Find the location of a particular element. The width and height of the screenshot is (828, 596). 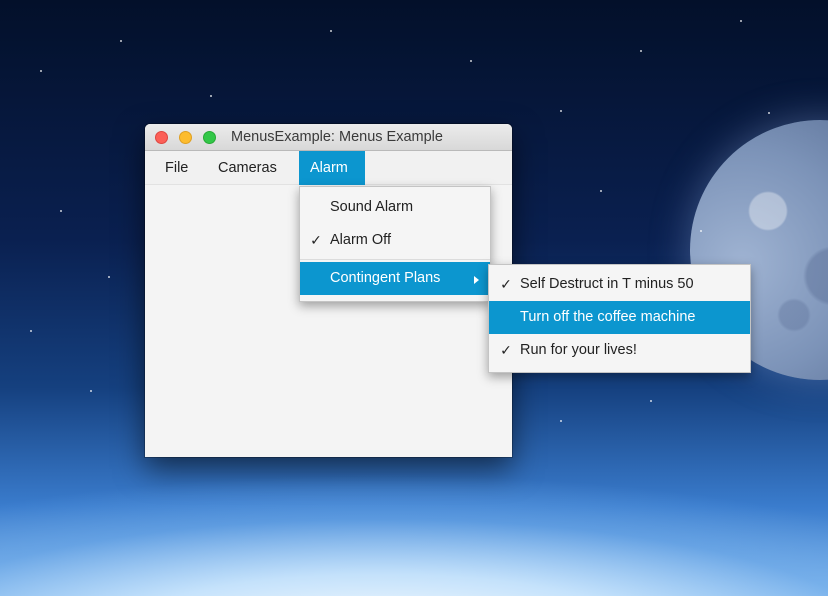

menu-item-run-for-your-lives: ✓ Run for your lives! is located at coordinates (619, 350).